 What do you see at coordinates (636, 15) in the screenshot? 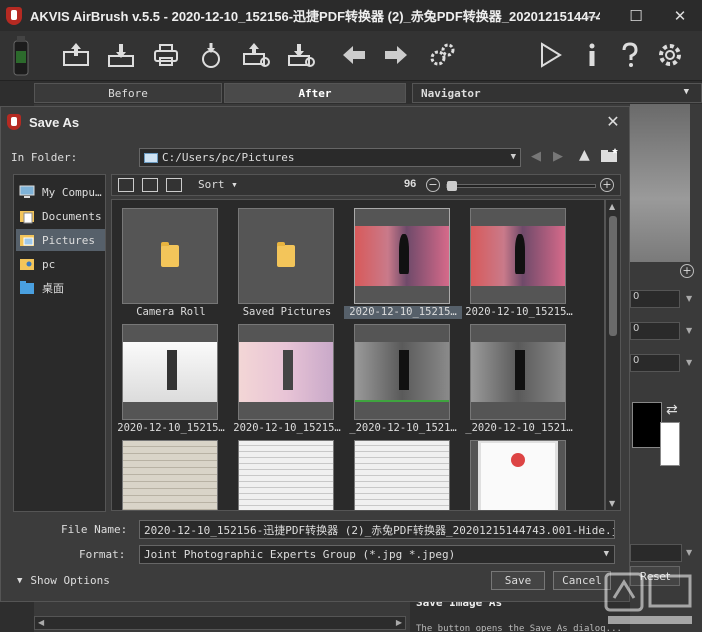
I see `maximize-button: ☐` at bounding box center [636, 15].